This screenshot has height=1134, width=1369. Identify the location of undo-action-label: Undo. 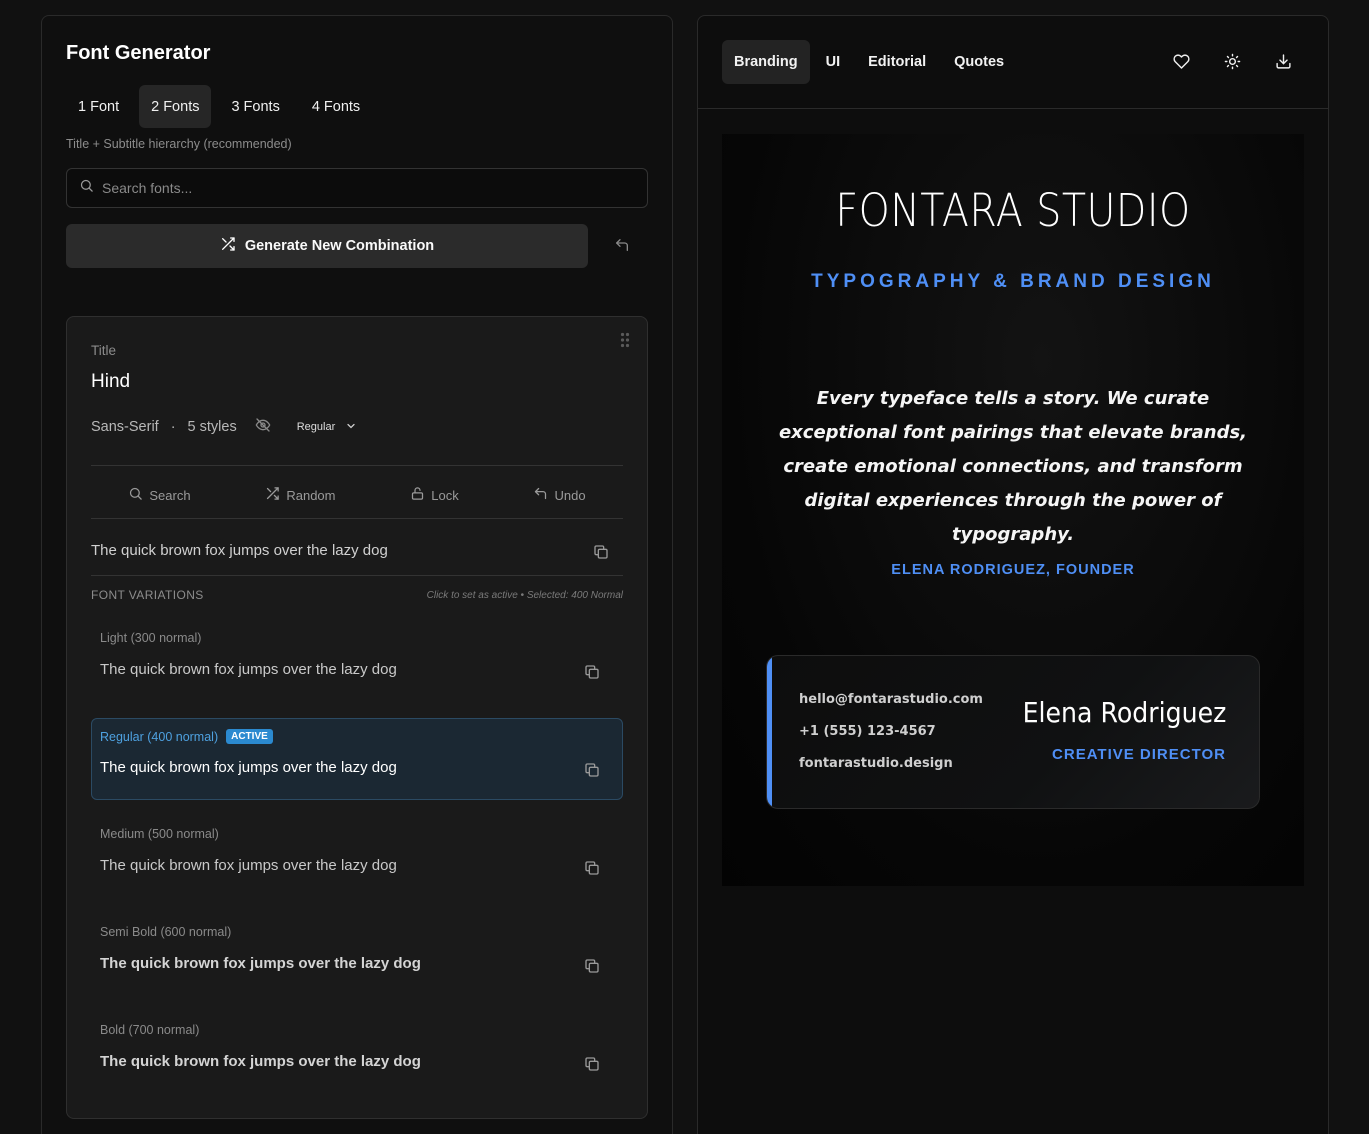
(570, 495).